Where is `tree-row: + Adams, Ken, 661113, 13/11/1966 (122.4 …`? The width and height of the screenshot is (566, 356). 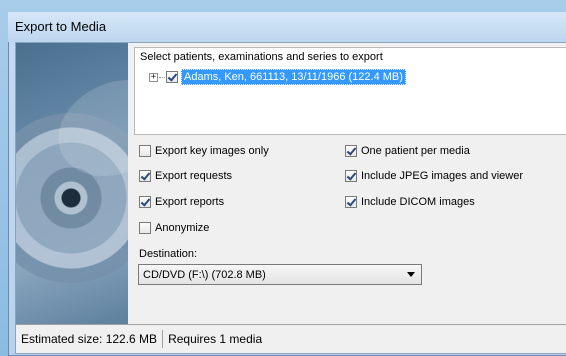
tree-row: + Adams, Ken, 661113, 13/11/1966 (122.4 … is located at coordinates (277, 77).